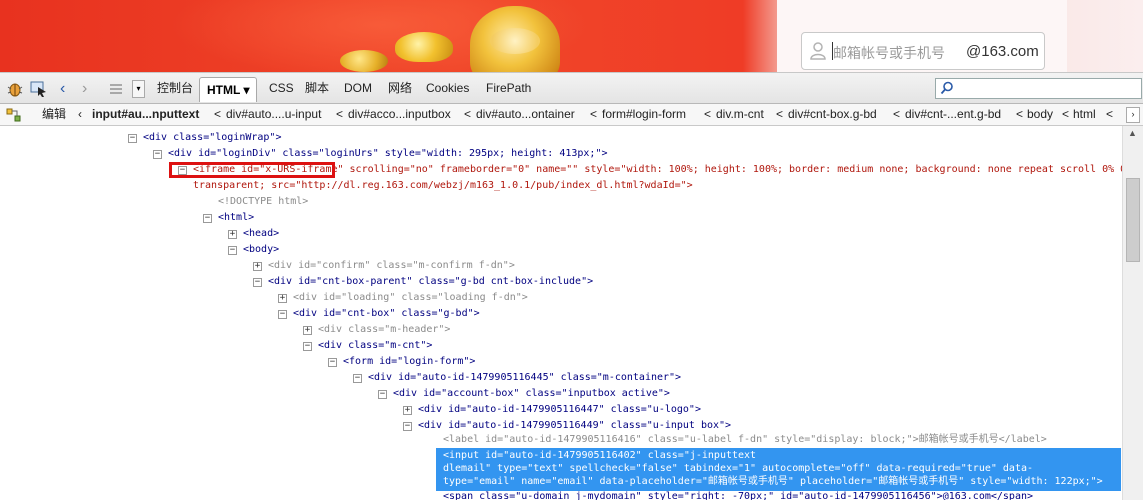 The width and height of the screenshot is (1143, 500). What do you see at coordinates (138, 89) in the screenshot?
I see `panel-menu-dropdown: ▾` at bounding box center [138, 89].